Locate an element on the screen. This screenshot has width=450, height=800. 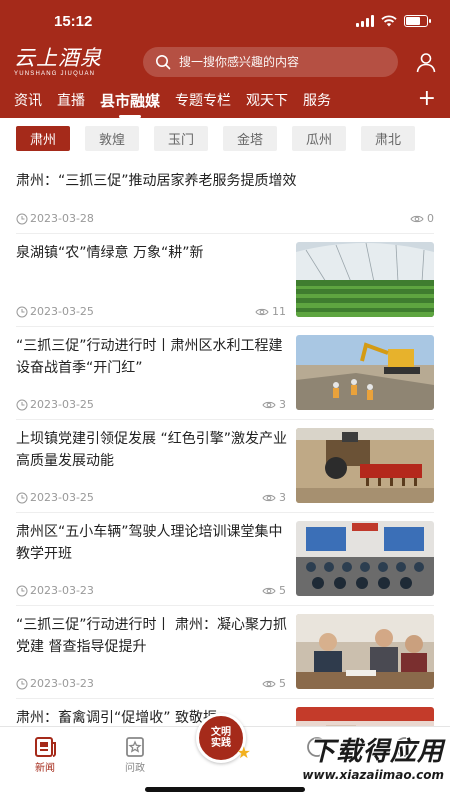
cellular-signal-icon is located at coordinates (365, 21).